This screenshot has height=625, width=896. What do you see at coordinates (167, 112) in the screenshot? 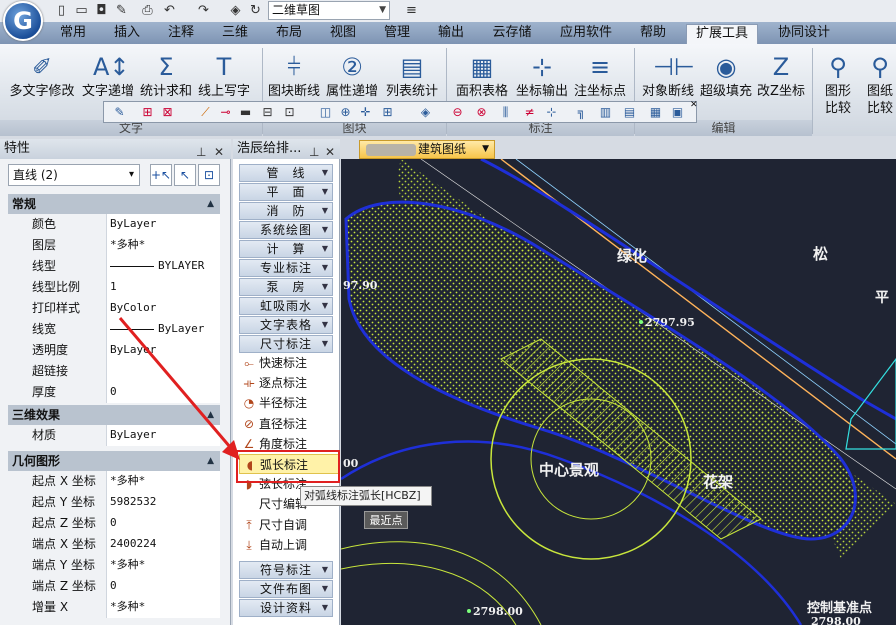
I see `tool-icon: ⊠` at bounding box center [167, 112].